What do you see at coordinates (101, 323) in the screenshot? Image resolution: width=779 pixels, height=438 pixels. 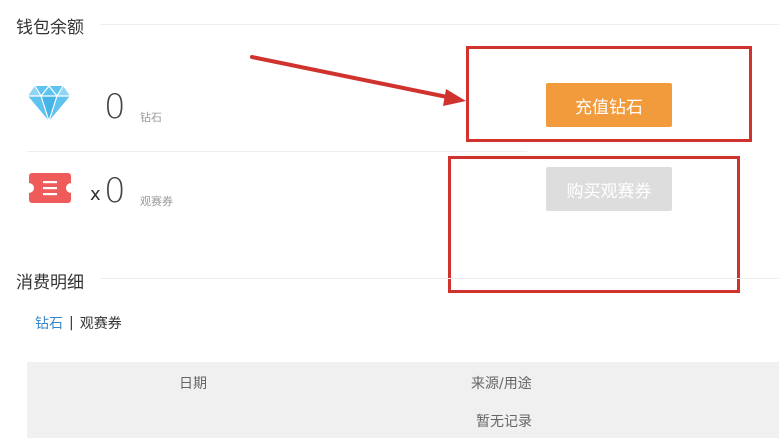 I see `tab-ticket: 观赛券` at bounding box center [101, 323].